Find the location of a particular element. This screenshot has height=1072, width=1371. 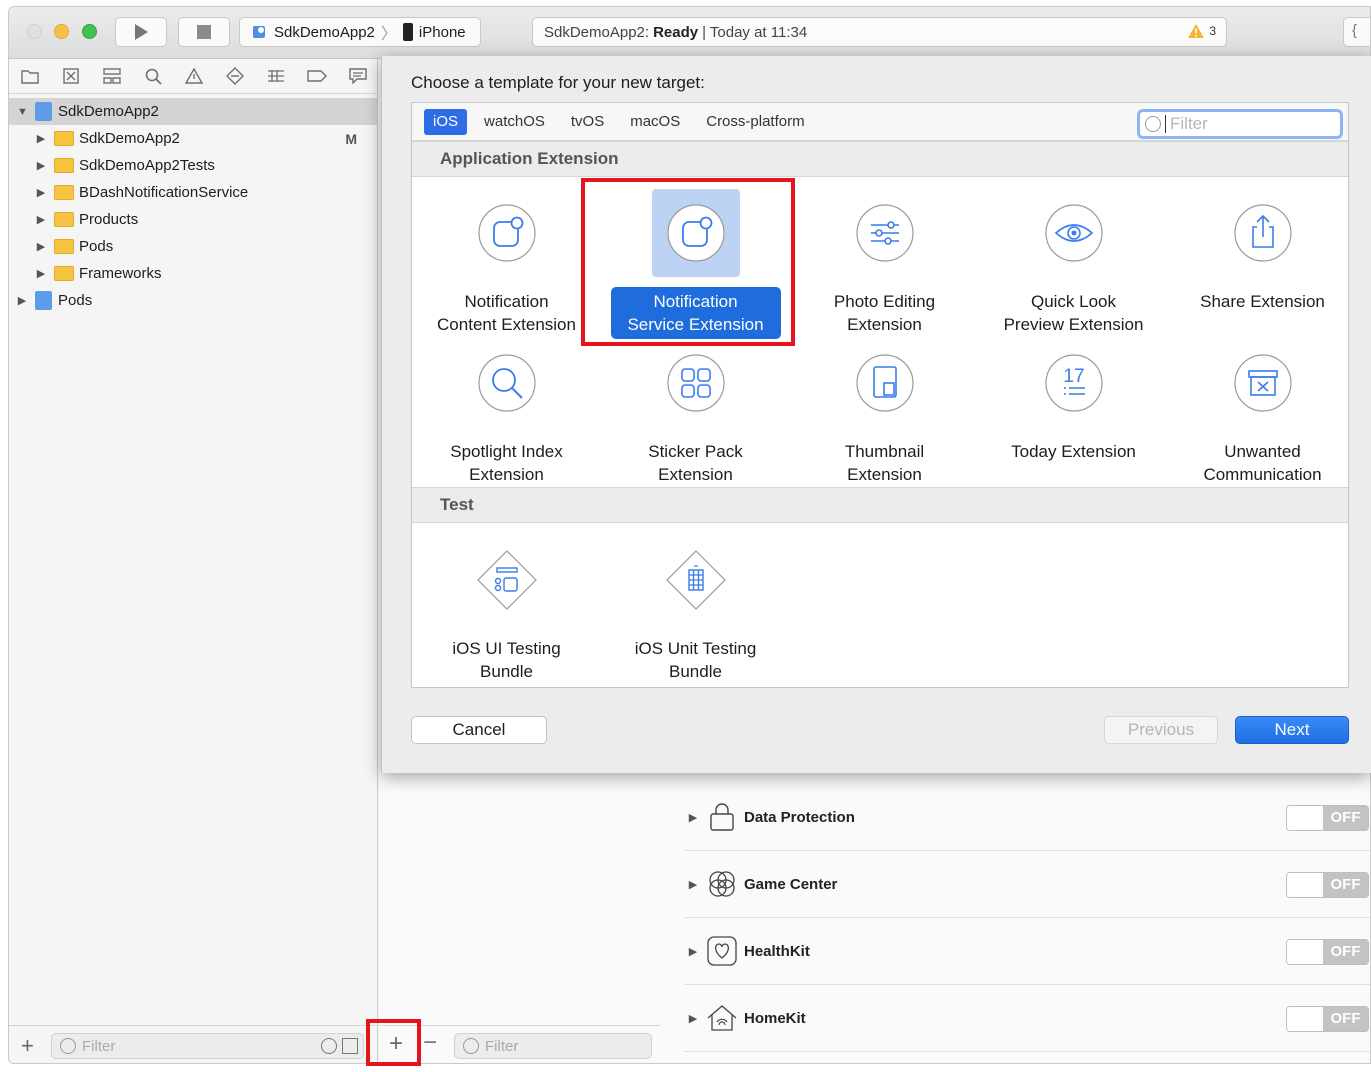

sheet-title: Choose a template for your new target: is located at coordinates (558, 82).